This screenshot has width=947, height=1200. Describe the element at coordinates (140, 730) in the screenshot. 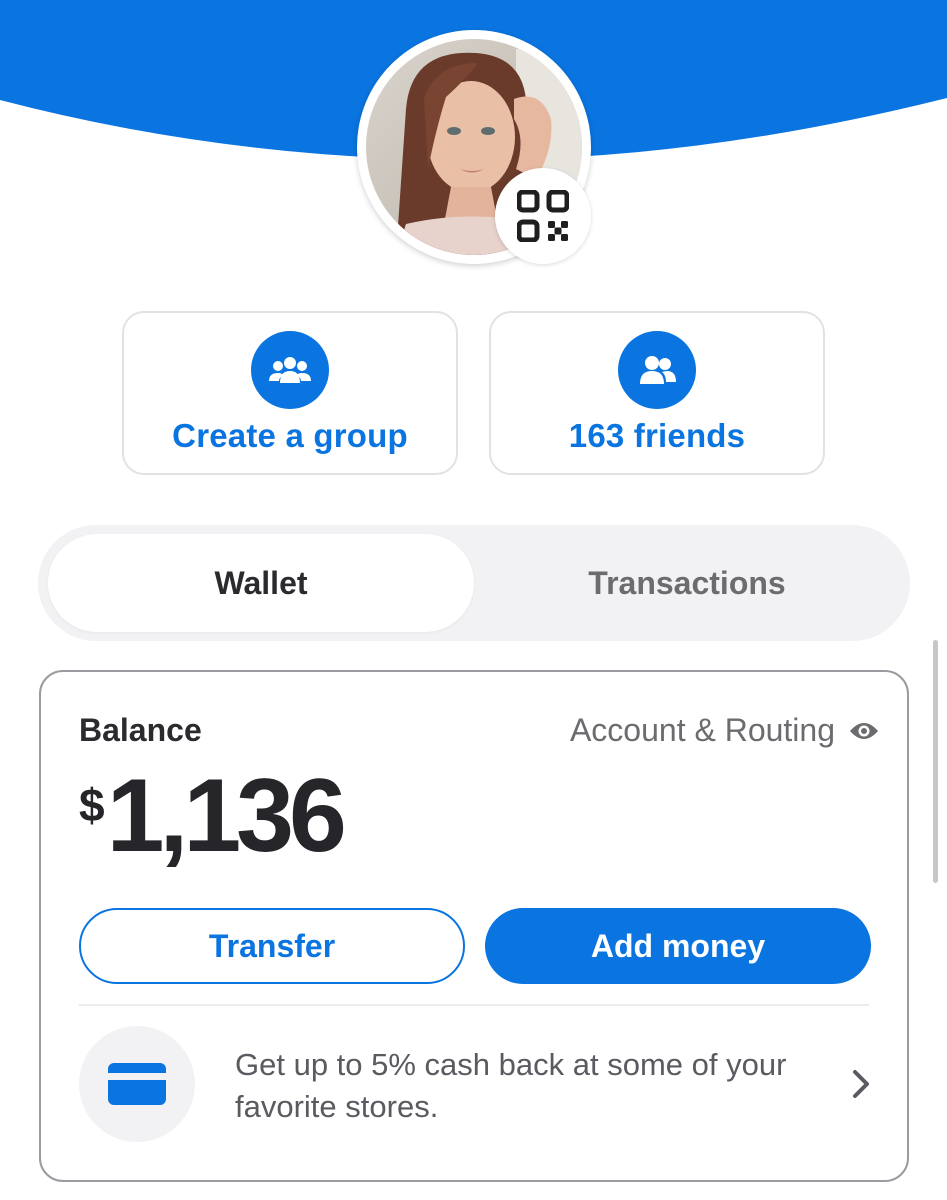

I see `balance-title: Balance` at that location.